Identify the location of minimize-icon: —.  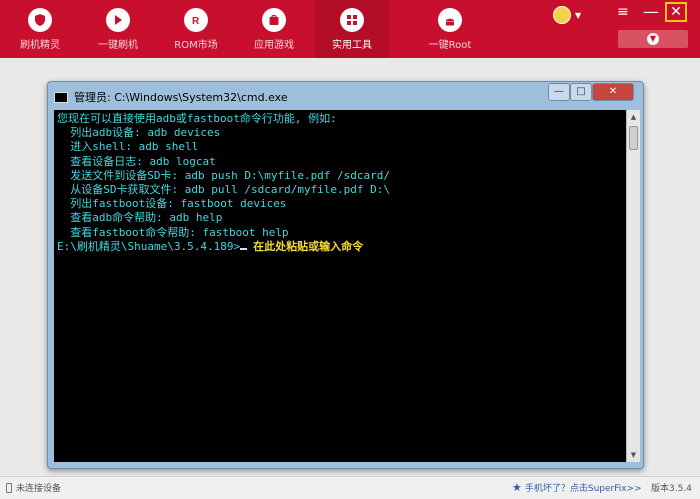
(651, 11).